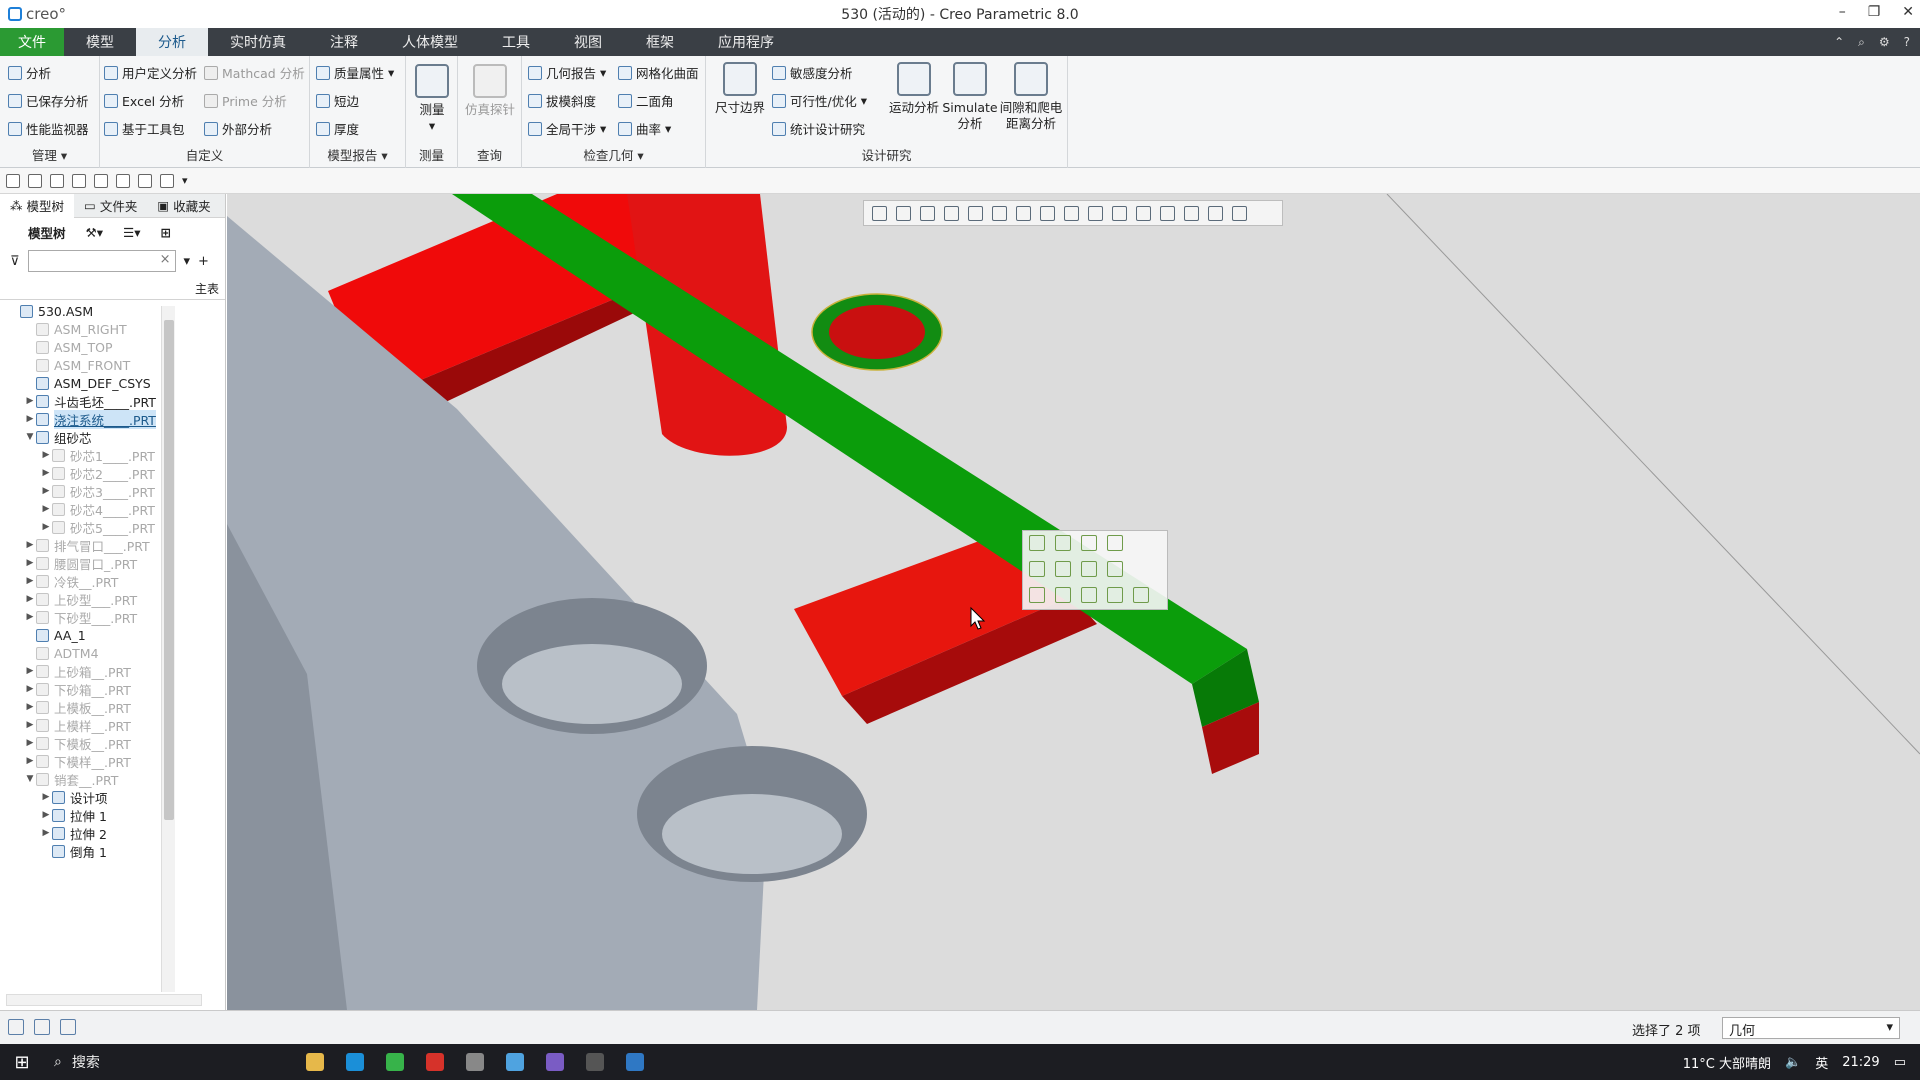 The height and width of the screenshot is (1080, 1920). What do you see at coordinates (150, 72) in the screenshot?
I see `user-defined-analysis-button: 用户定义分析` at bounding box center [150, 72].